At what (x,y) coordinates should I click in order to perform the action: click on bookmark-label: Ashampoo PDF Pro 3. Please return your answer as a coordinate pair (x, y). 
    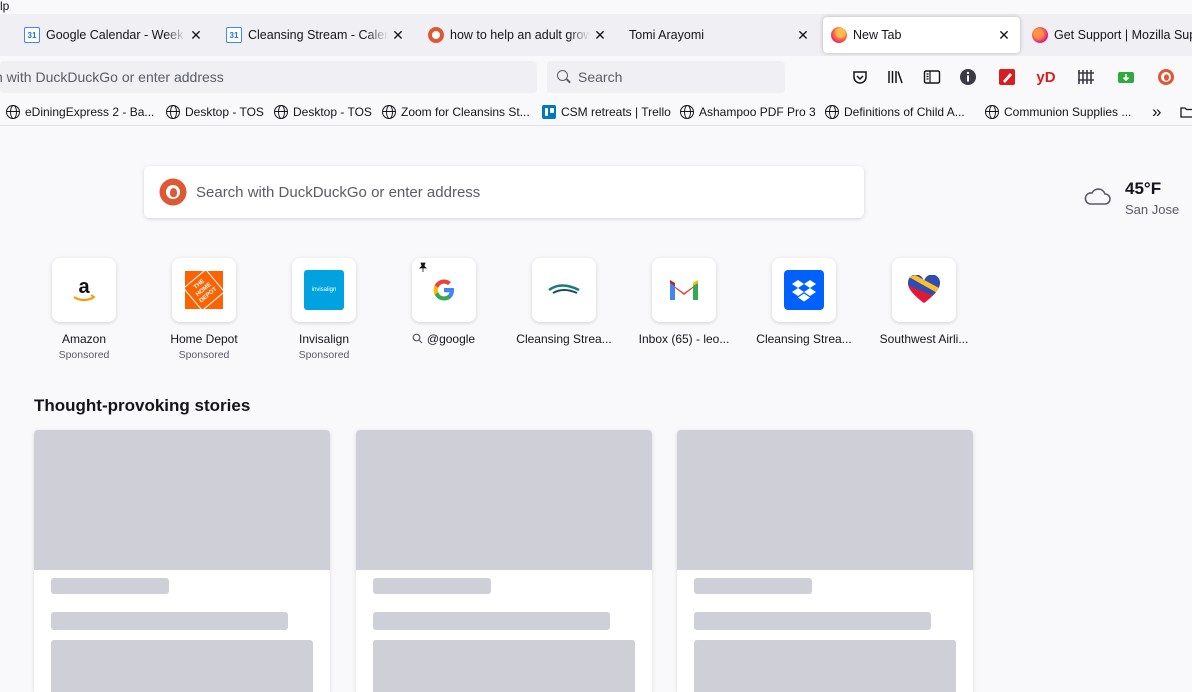
    Looking at the image, I should click on (757, 112).